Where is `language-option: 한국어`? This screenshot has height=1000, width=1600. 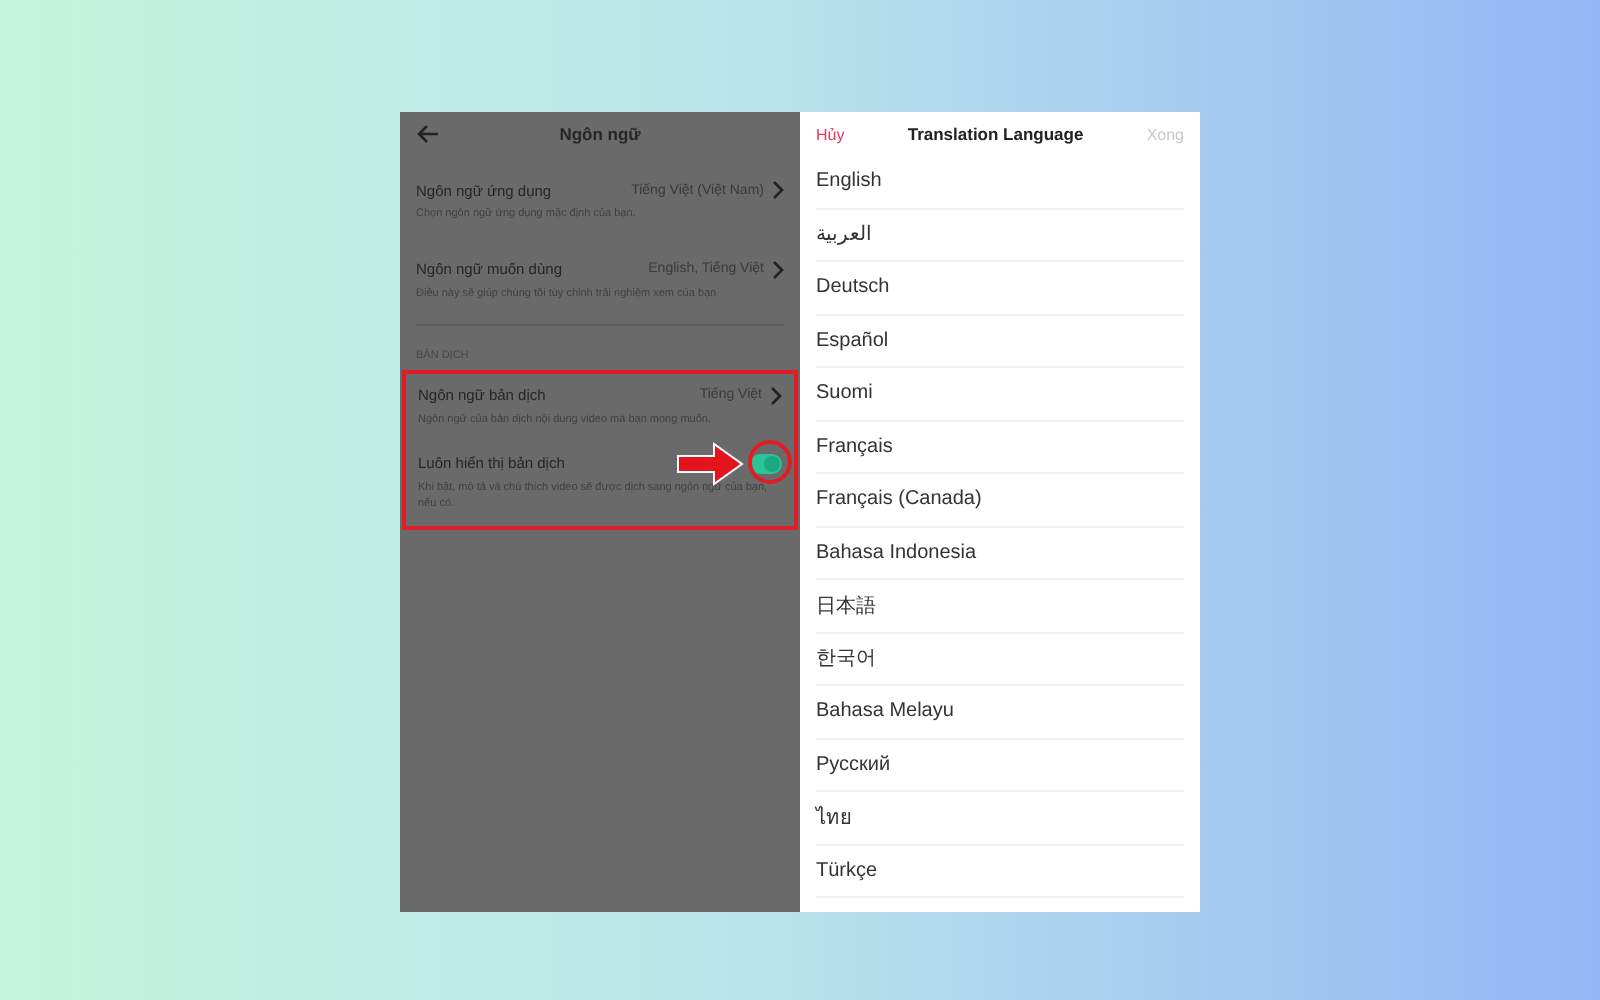 language-option: 한국어 is located at coordinates (846, 658).